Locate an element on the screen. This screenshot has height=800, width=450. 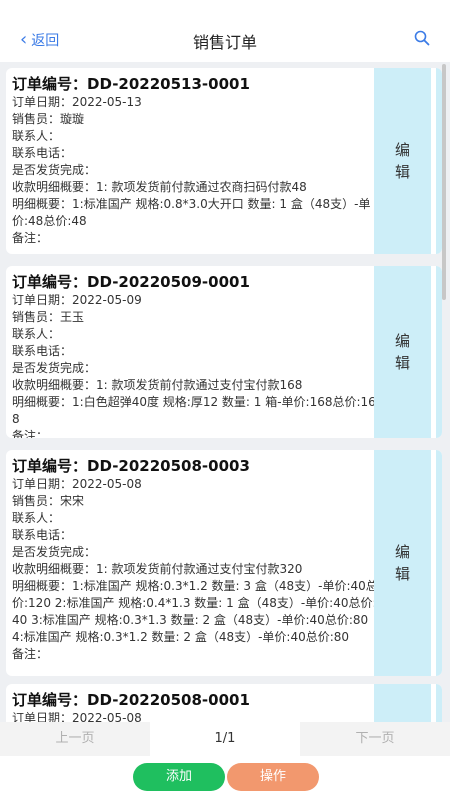
order-number: 订单编号：DD-20220509-0001 is located at coordinates (131, 282).